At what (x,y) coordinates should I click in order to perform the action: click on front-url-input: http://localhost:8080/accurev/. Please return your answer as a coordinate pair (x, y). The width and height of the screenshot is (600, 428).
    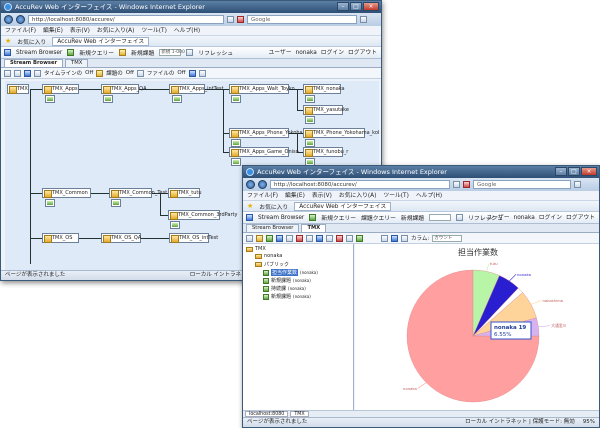
    Looking at the image, I should click on (360, 184).